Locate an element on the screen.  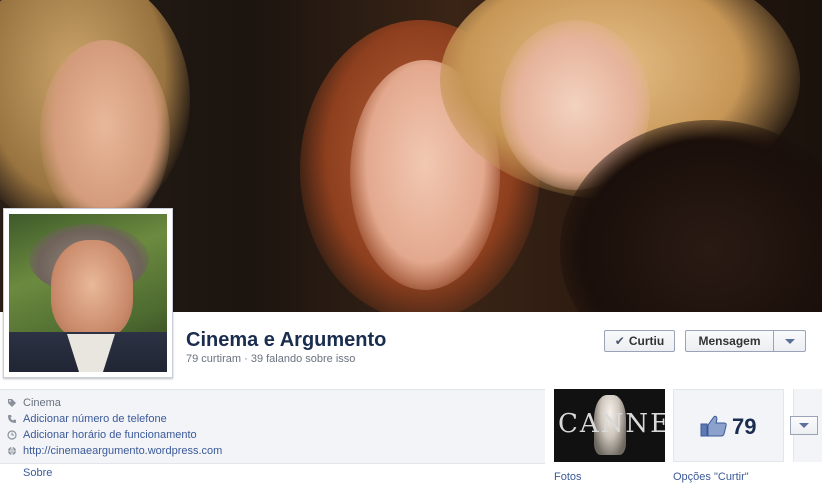
cover-face-left is located at coordinates (105, 135).